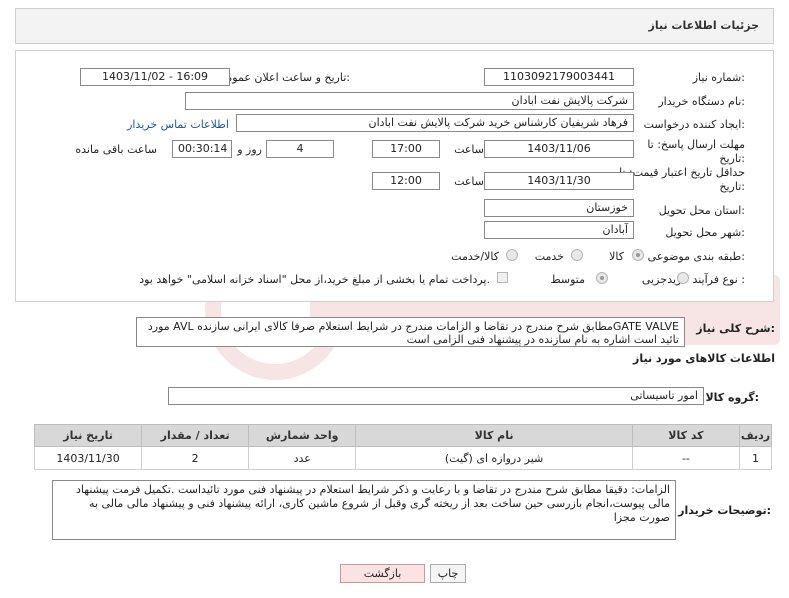  Describe the element at coordinates (300, 149) in the screenshot. I see `days-field: 4` at that location.